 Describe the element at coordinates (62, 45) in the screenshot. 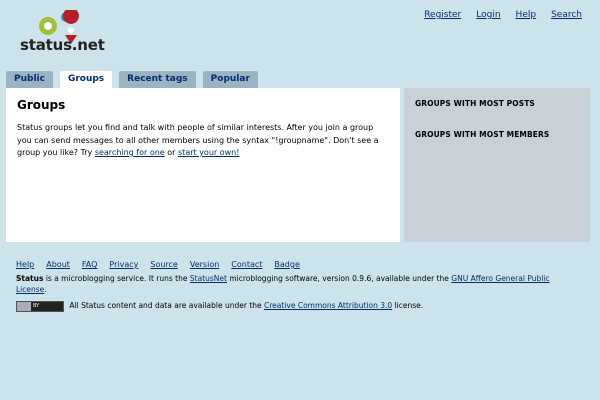

I see `logo-text: status.net` at that location.